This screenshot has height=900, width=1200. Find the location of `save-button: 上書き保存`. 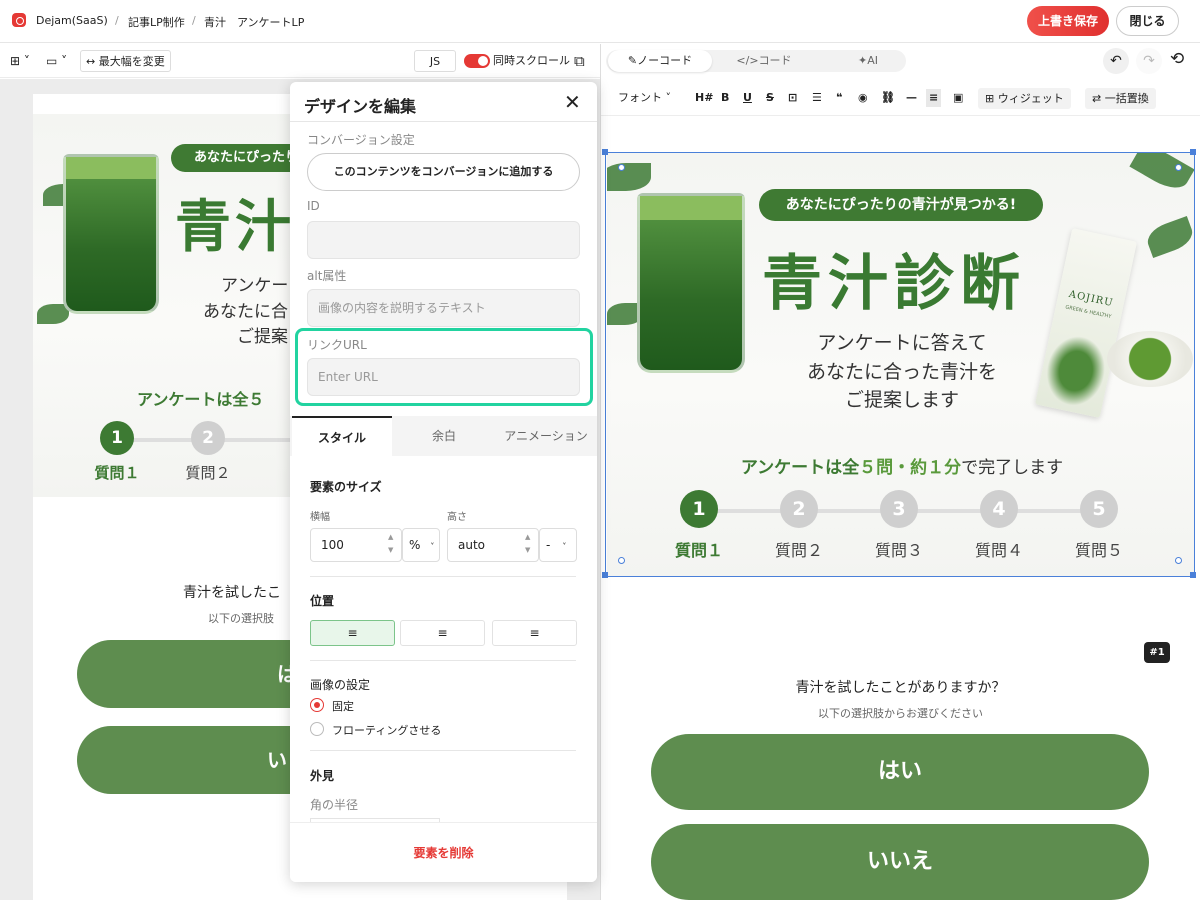

save-button: 上書き保存 is located at coordinates (1068, 21).